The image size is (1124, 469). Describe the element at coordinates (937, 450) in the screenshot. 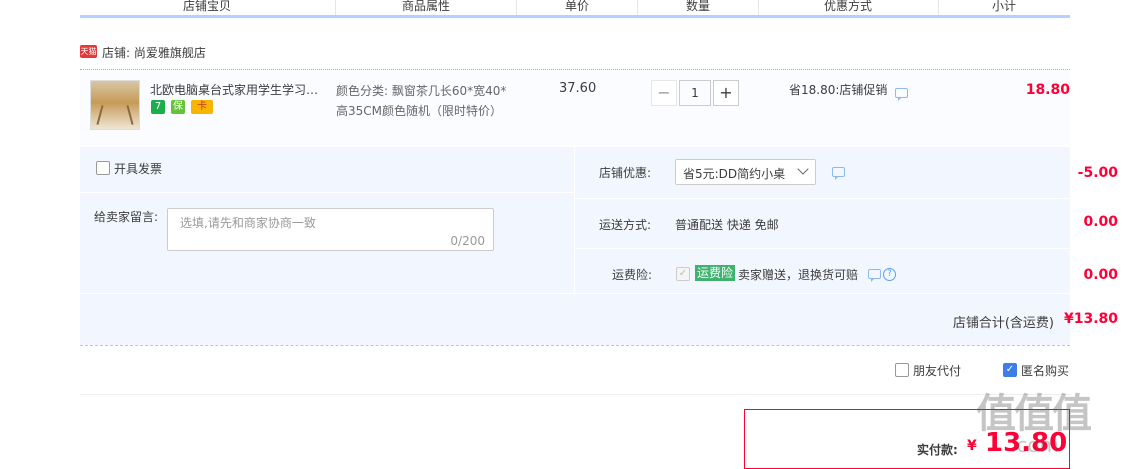

I see `pay-amount-label: 实付款:` at that location.